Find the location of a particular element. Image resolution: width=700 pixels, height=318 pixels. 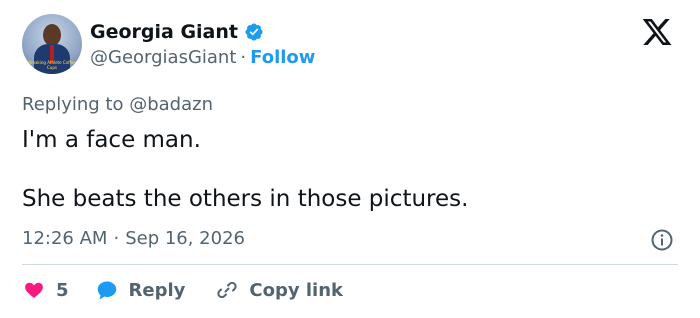

info-icon is located at coordinates (662, 240).